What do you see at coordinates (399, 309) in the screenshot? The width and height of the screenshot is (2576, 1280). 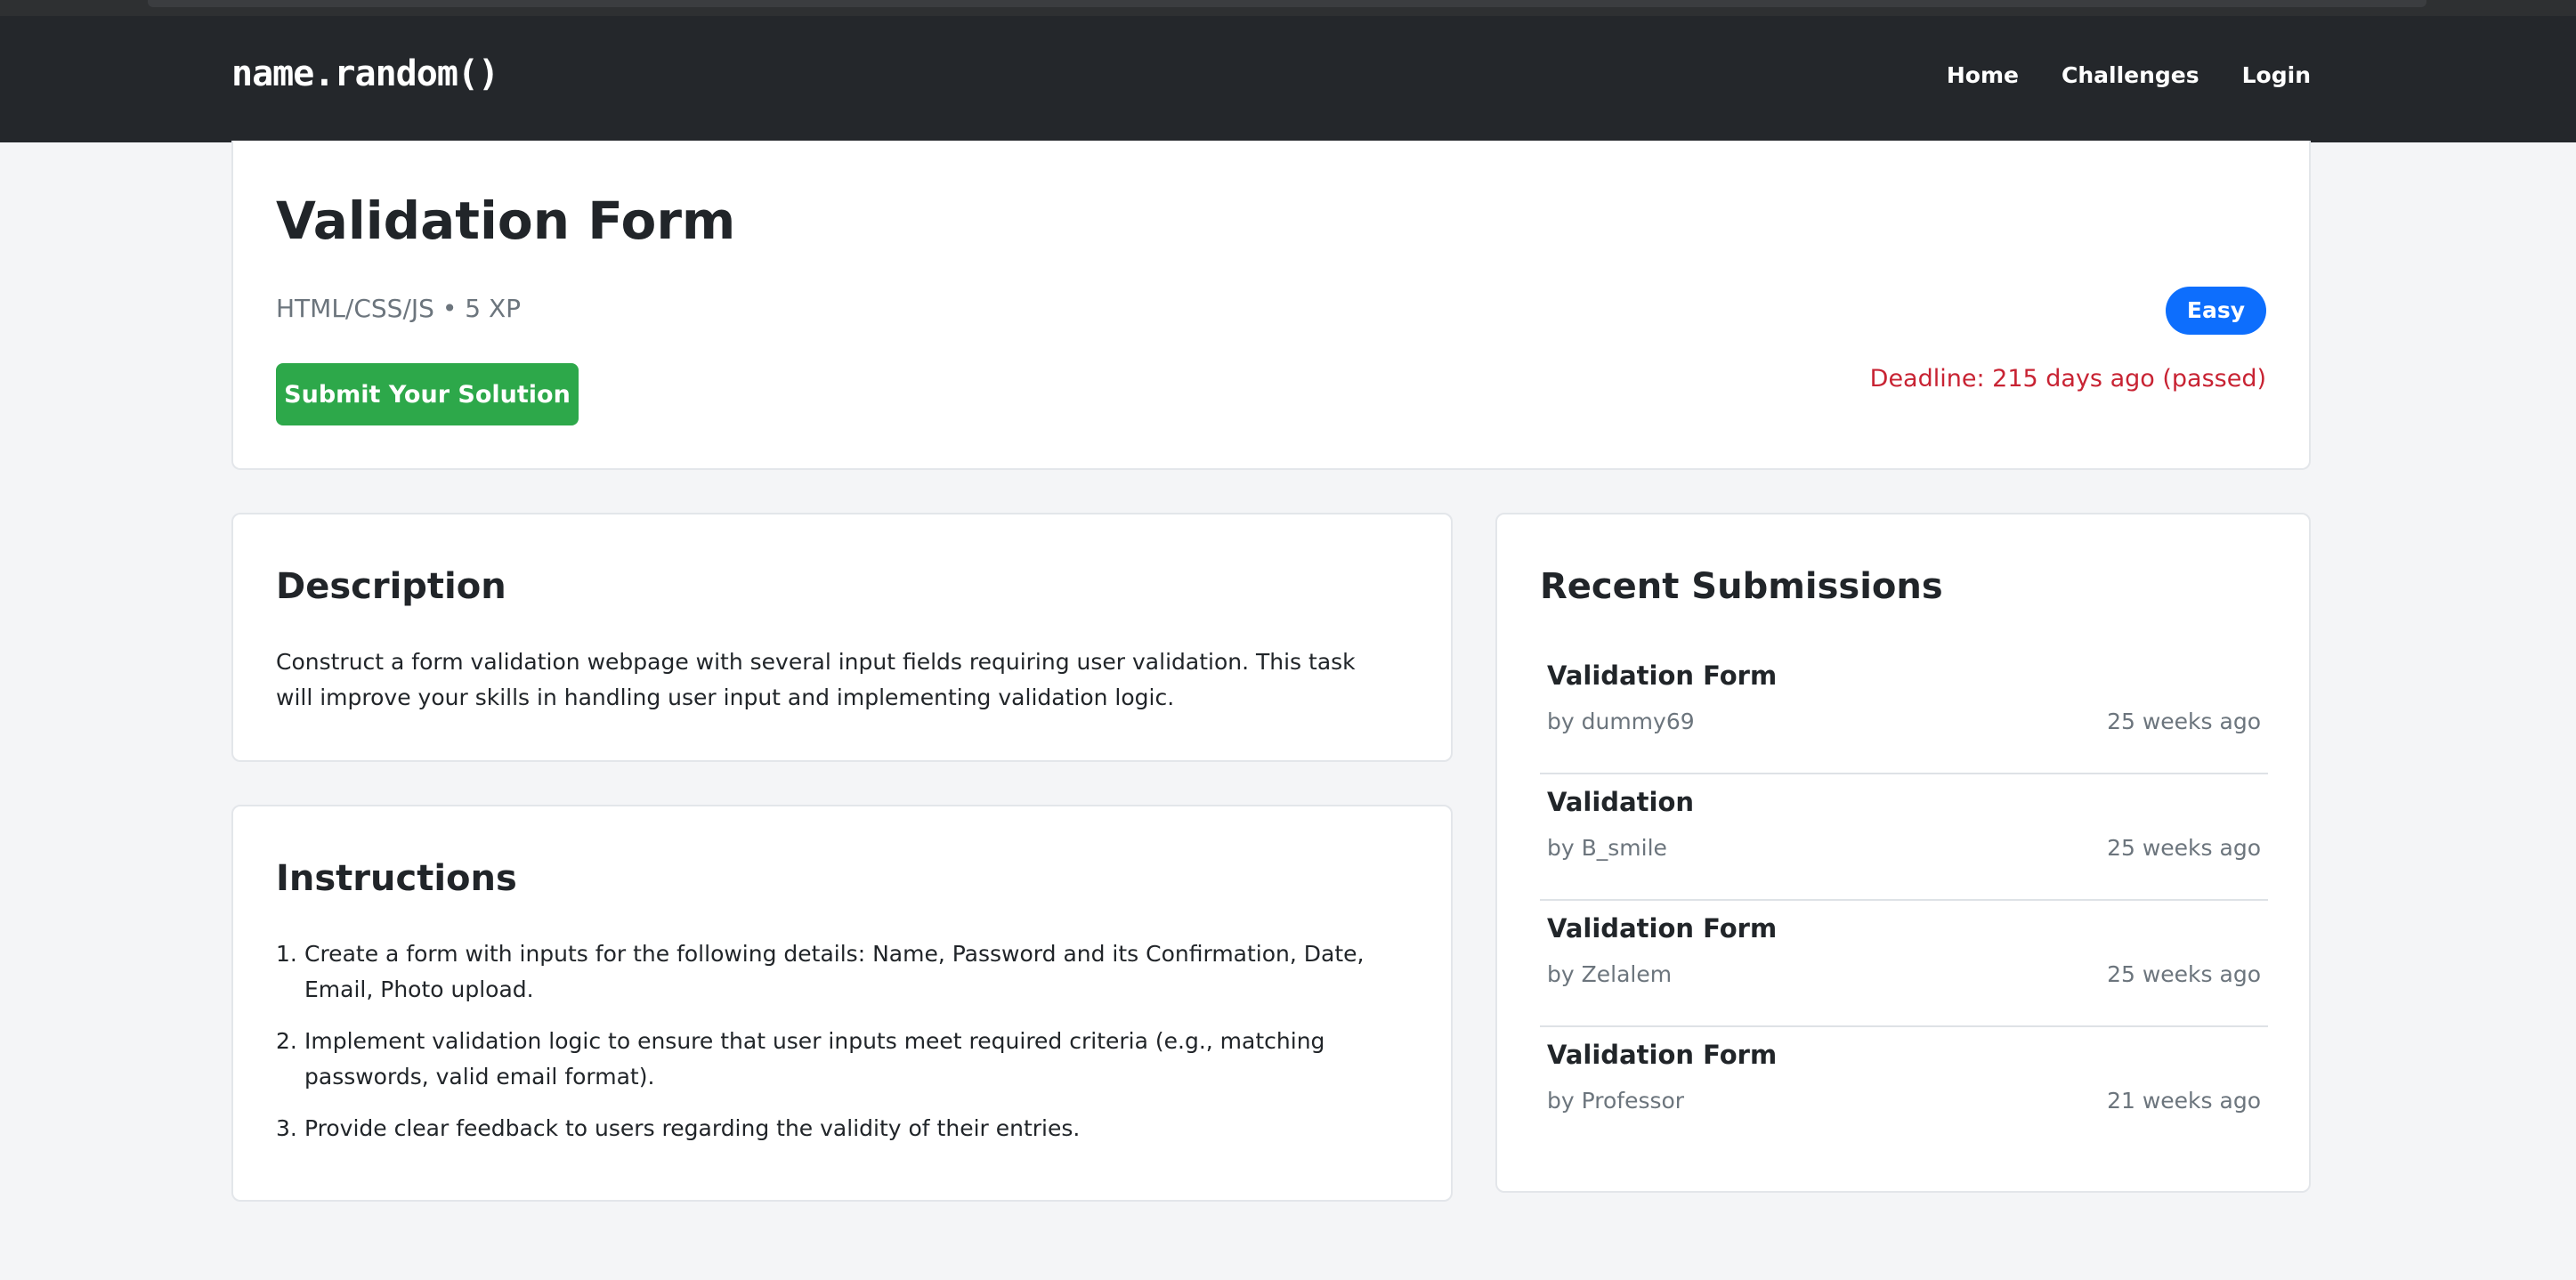 I see `challenge-meta: HTML/CSS/JS • 5 XP` at bounding box center [399, 309].